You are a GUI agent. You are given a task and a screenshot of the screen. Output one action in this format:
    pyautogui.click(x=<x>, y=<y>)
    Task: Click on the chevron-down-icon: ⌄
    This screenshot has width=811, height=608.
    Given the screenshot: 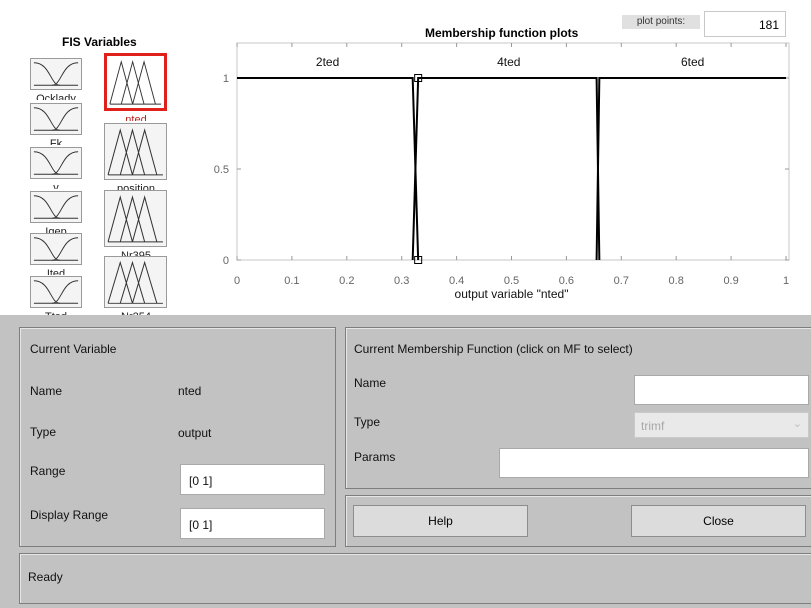 What is the action you would take?
    pyautogui.click(x=797, y=424)
    